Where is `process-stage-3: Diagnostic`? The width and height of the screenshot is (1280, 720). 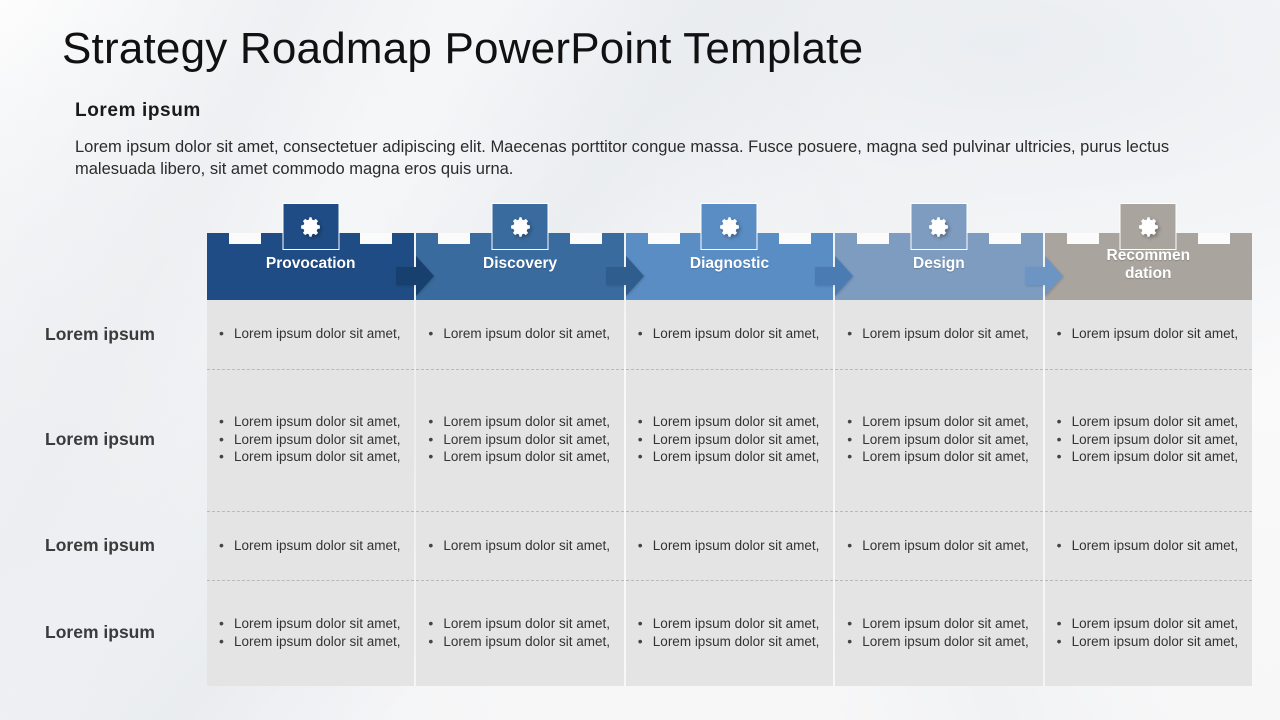
process-stage-3: Diagnostic is located at coordinates (729, 251).